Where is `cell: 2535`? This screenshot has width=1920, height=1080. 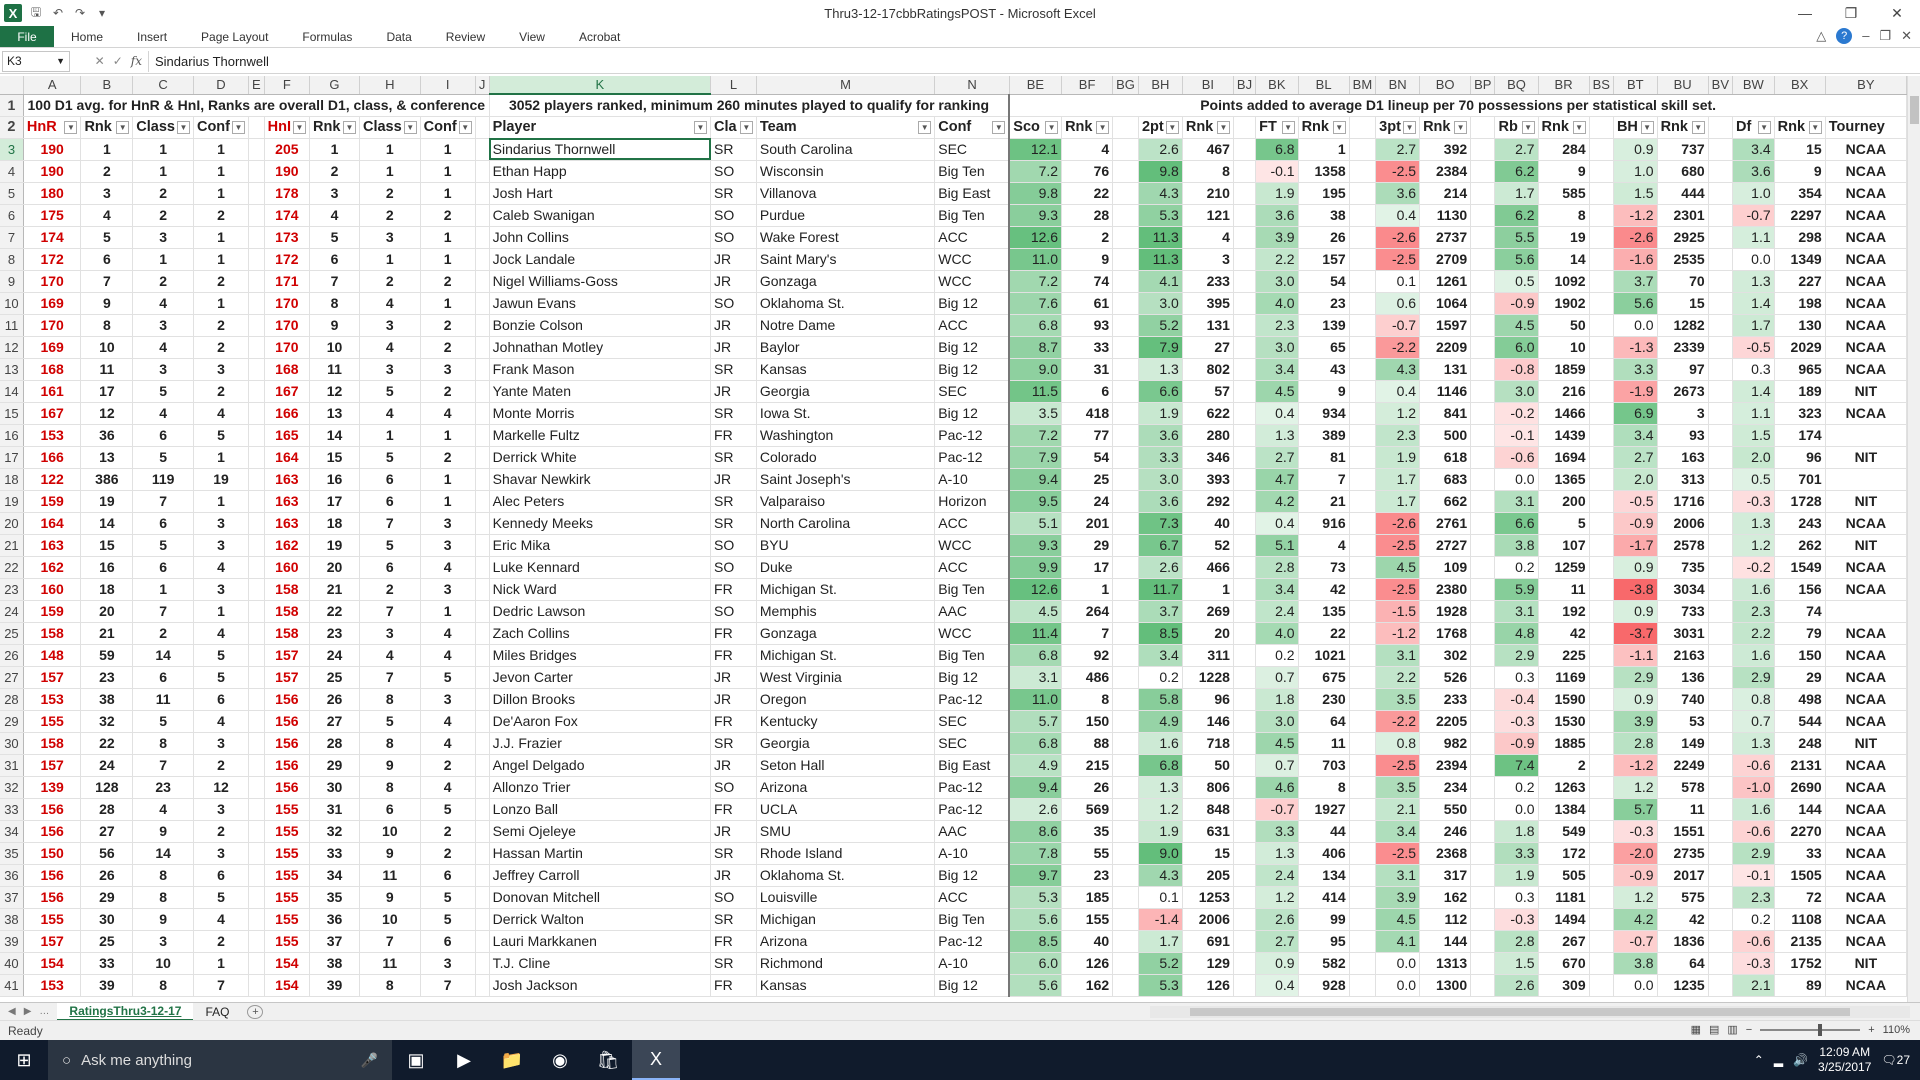 cell: 2535 is located at coordinates (1683, 259).